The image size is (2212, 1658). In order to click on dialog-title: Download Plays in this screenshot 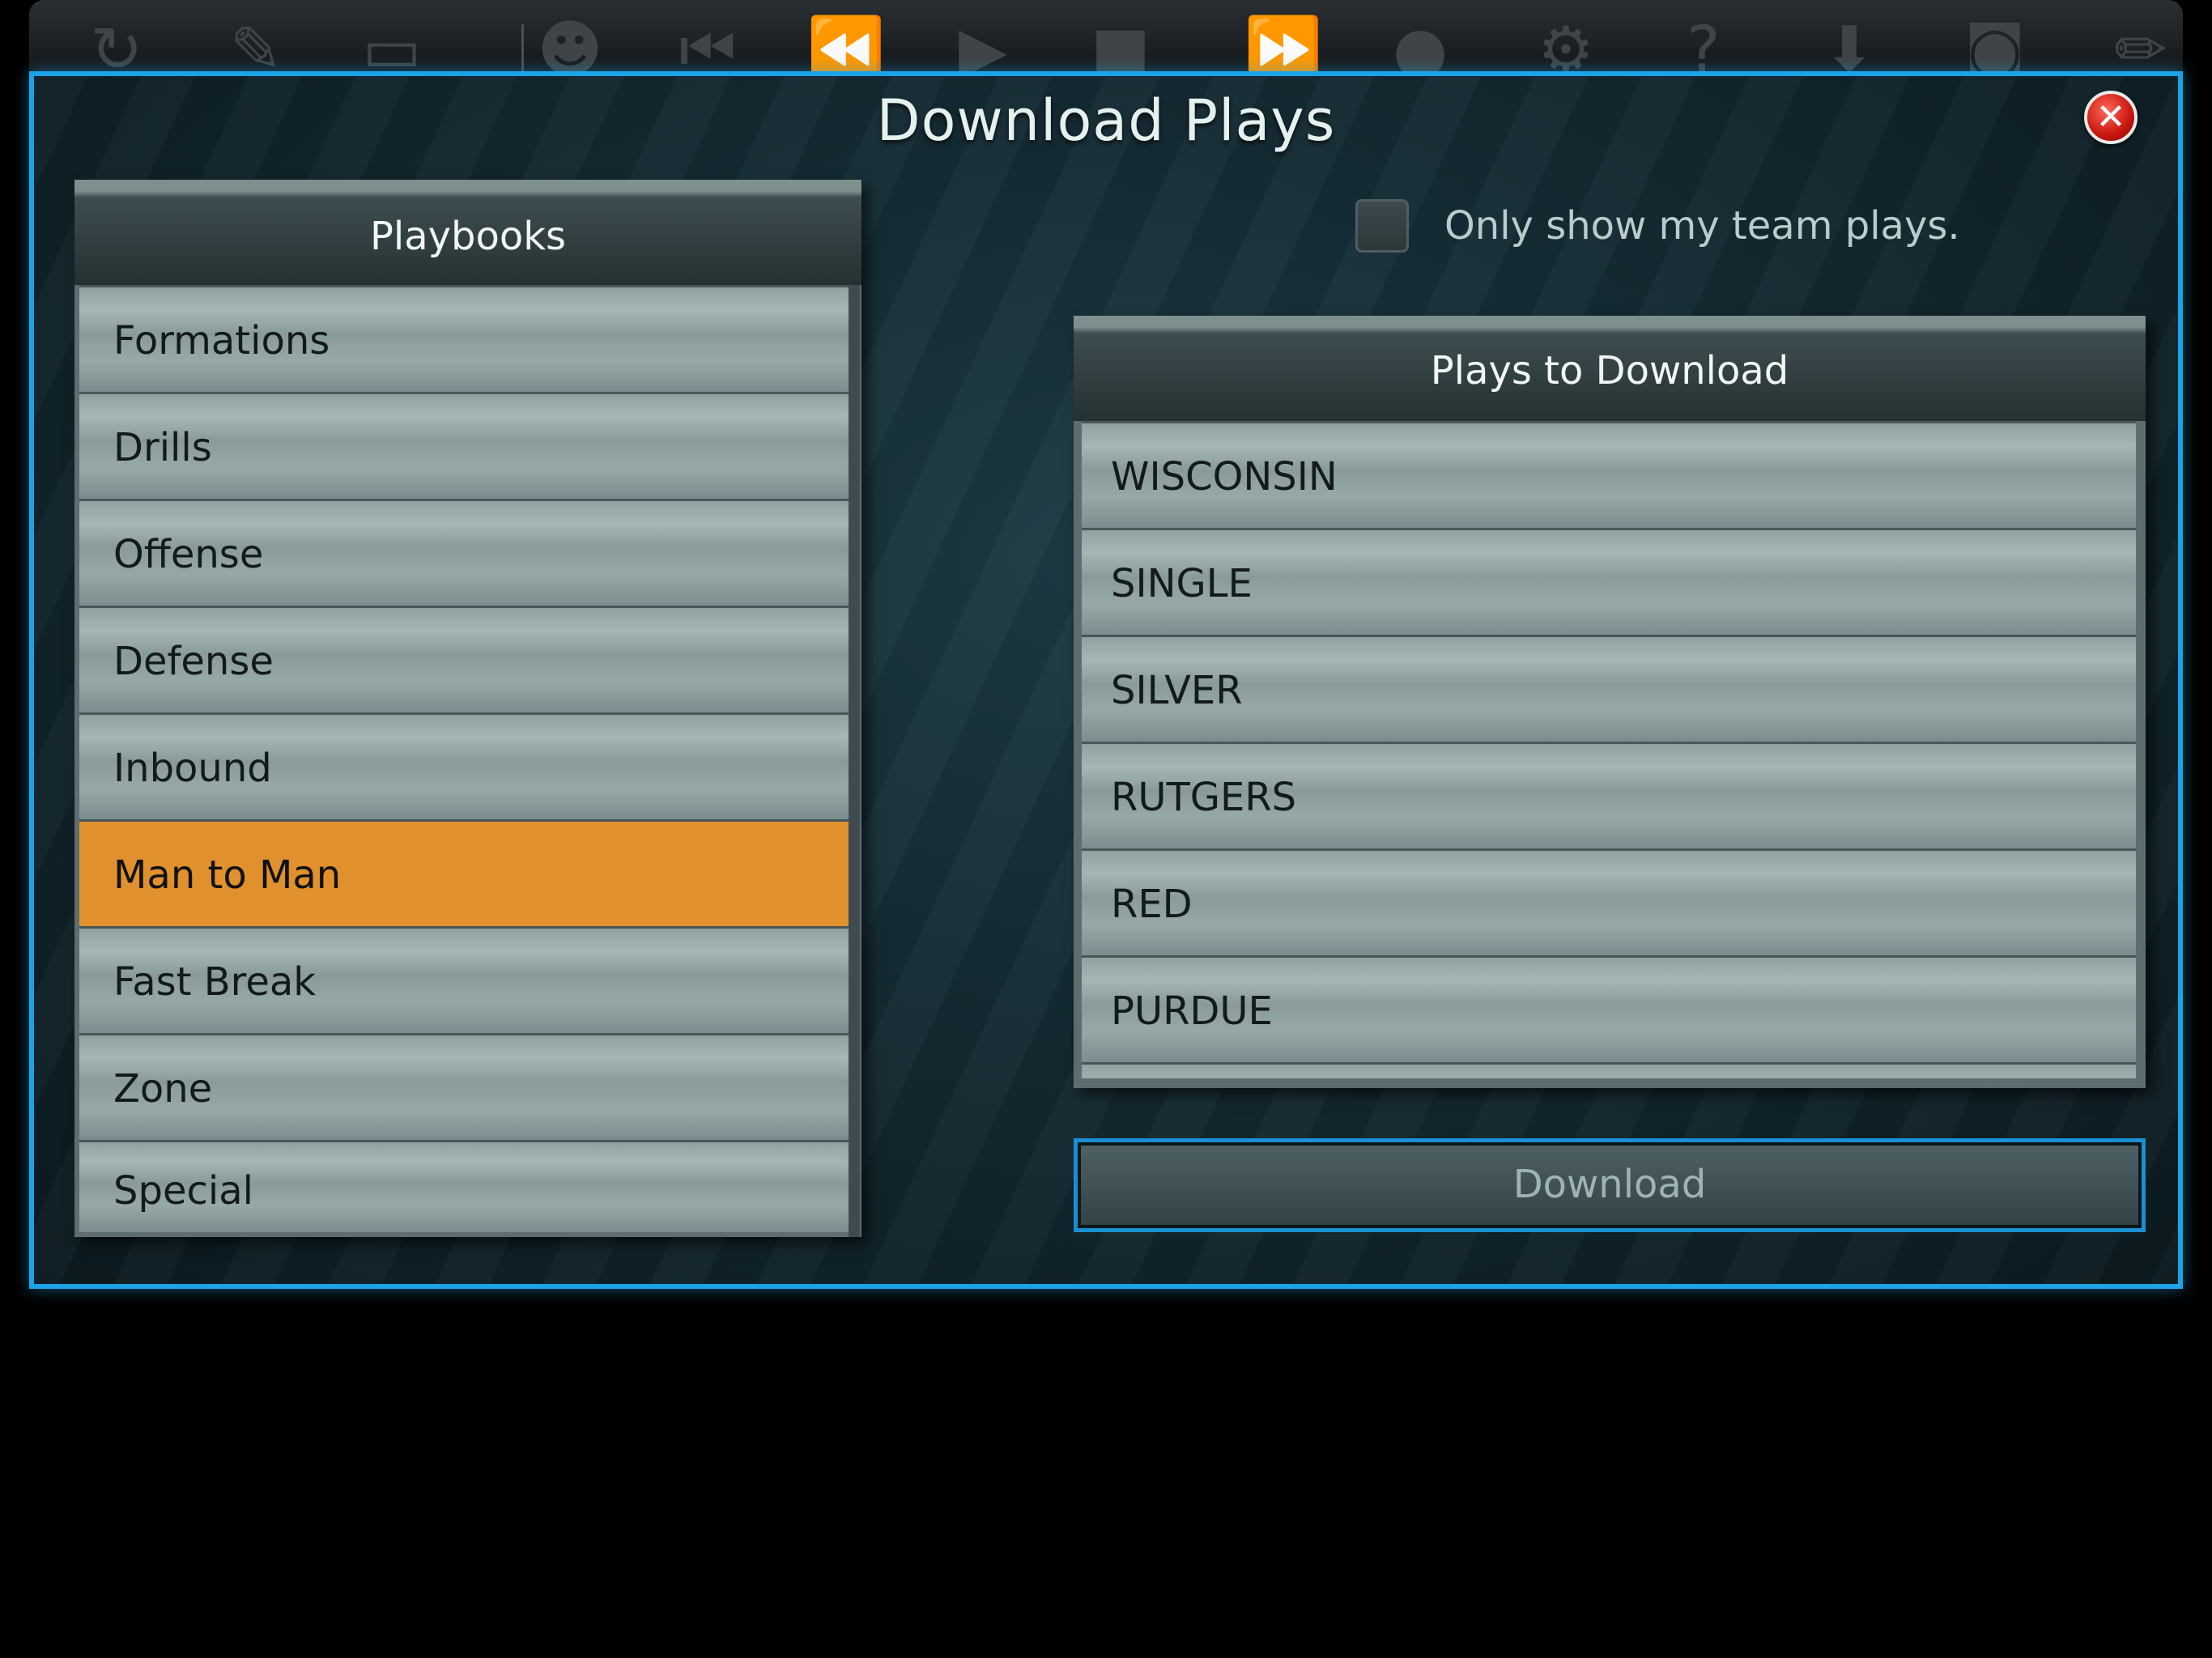, I will do `click(1106, 120)`.